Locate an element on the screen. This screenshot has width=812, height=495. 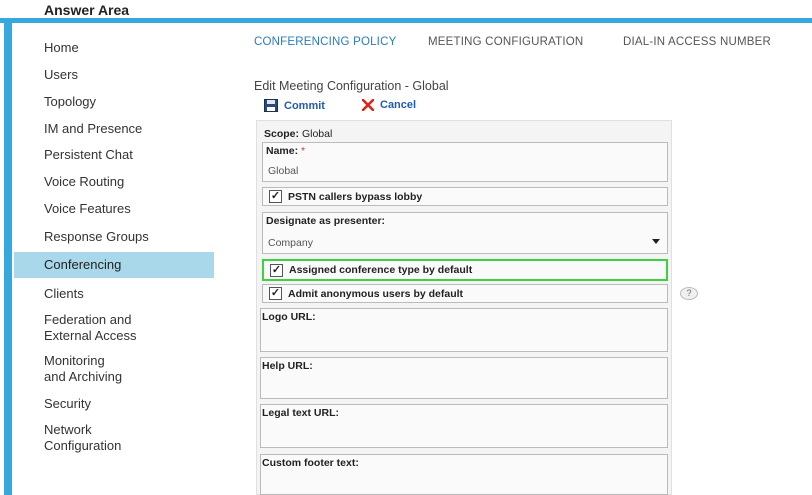
pstn-bypass-checkbox: ✓ PSTN callers bypass lobby is located at coordinates (465, 196).